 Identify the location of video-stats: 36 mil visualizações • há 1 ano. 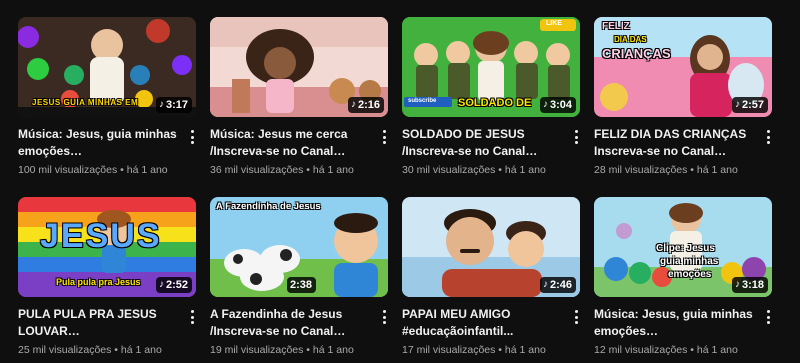
(290, 170).